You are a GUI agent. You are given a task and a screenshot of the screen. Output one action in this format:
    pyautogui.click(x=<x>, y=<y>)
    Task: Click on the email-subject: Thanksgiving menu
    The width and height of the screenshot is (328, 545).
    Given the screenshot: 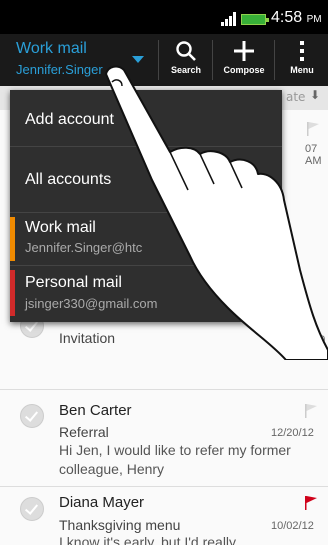 What is the action you would take?
    pyautogui.click(x=120, y=525)
    